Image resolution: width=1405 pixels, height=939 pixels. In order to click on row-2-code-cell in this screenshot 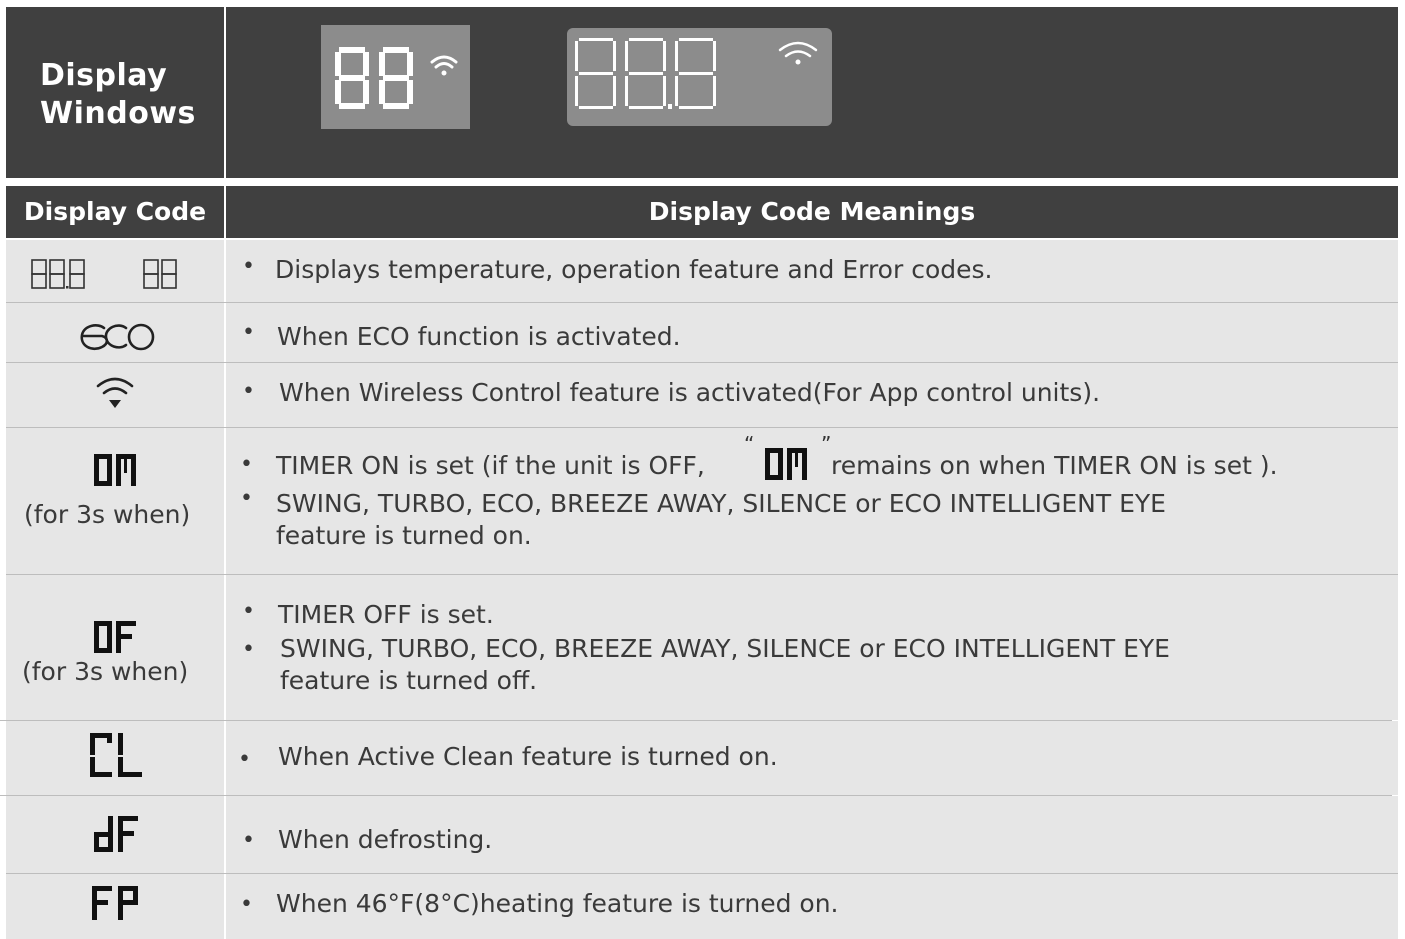, I will do `click(115, 332)`.